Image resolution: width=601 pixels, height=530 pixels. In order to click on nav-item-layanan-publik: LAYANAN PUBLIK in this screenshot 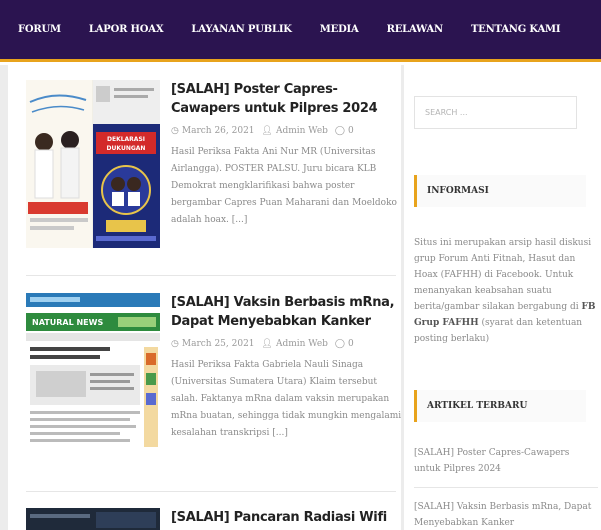, I will do `click(241, 29)`.